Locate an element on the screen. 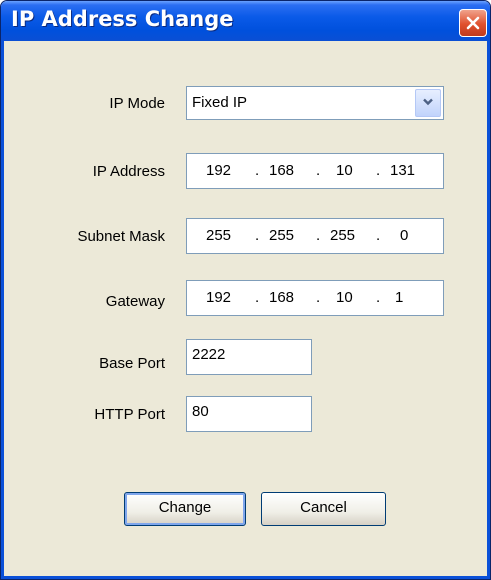 Image resolution: width=491 pixels, height=580 pixels. gateway-octet-1: 192 is located at coordinates (218, 297).